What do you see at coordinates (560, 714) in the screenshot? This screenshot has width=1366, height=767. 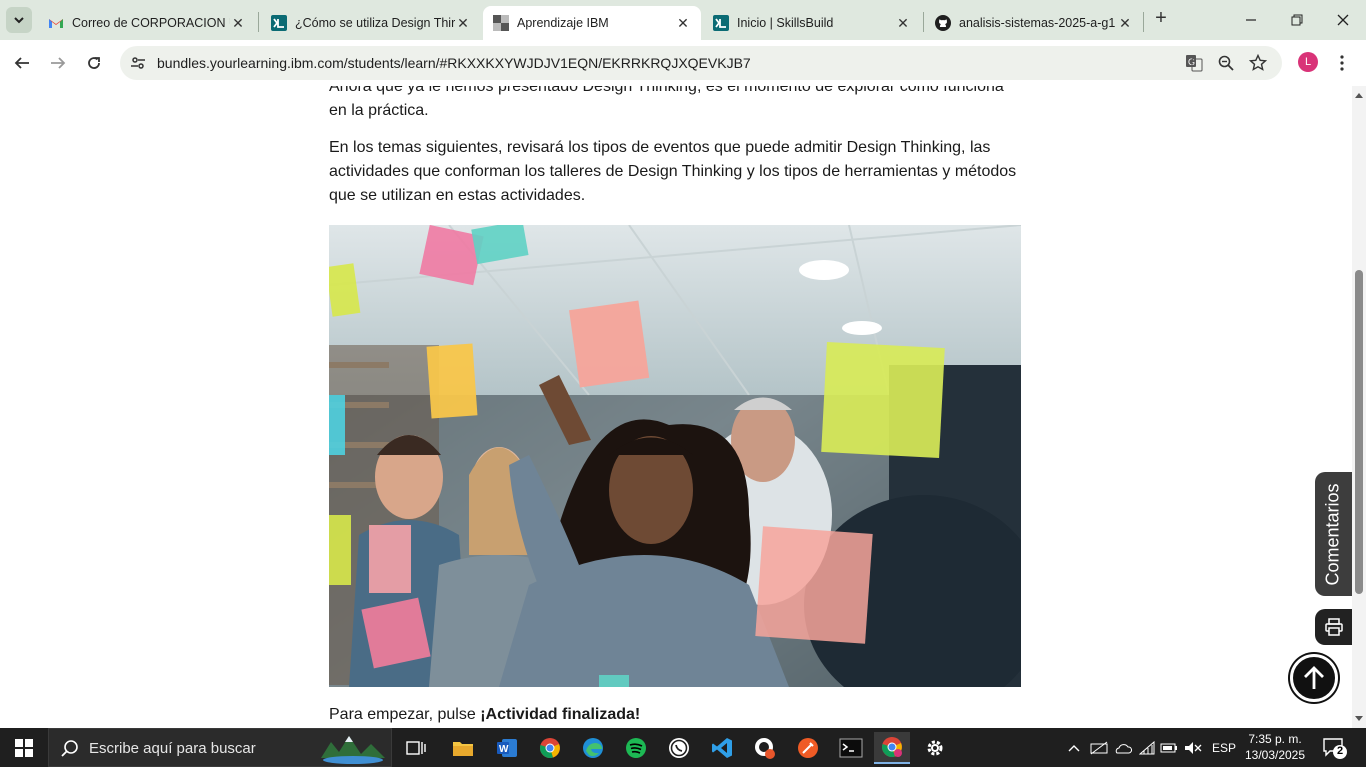 I see `activity-finished-emphasis: ¡Actividad finalizada!` at bounding box center [560, 714].